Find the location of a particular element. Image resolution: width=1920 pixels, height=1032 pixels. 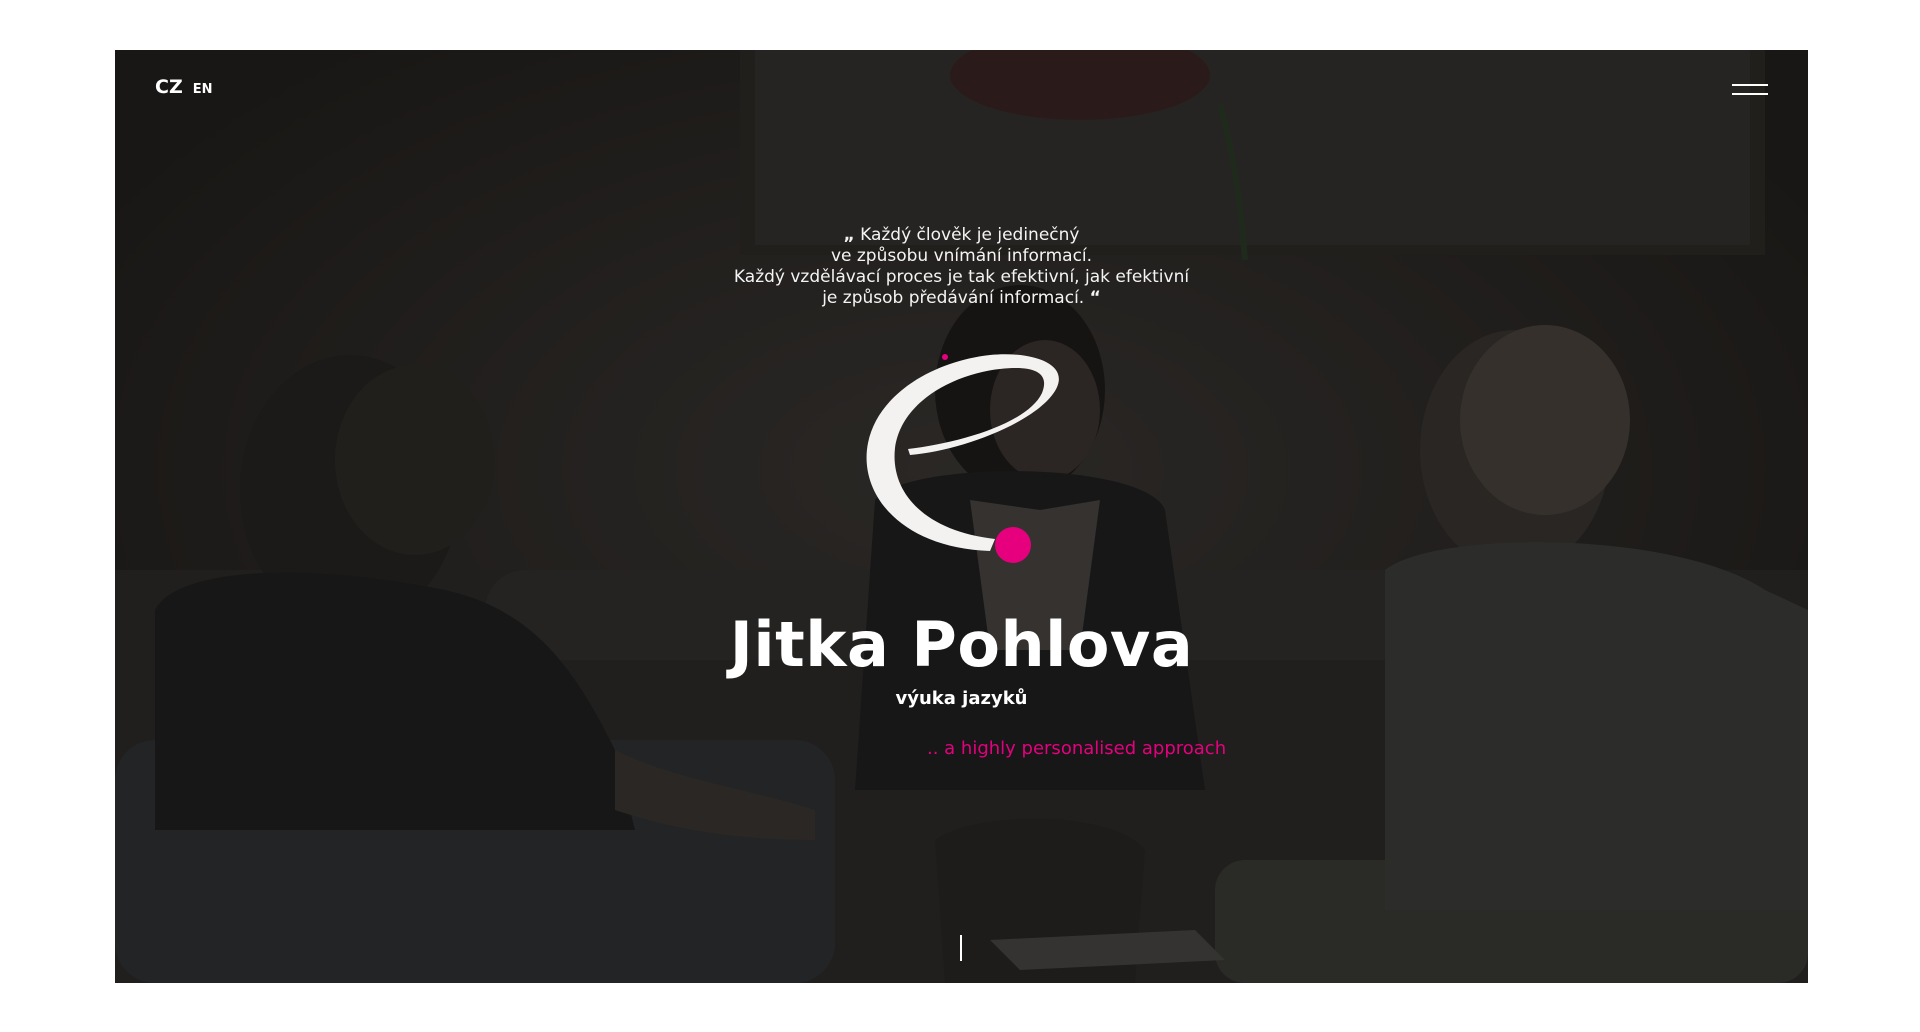

hero-title: Jitka Pohlova is located at coordinates (961, 644).